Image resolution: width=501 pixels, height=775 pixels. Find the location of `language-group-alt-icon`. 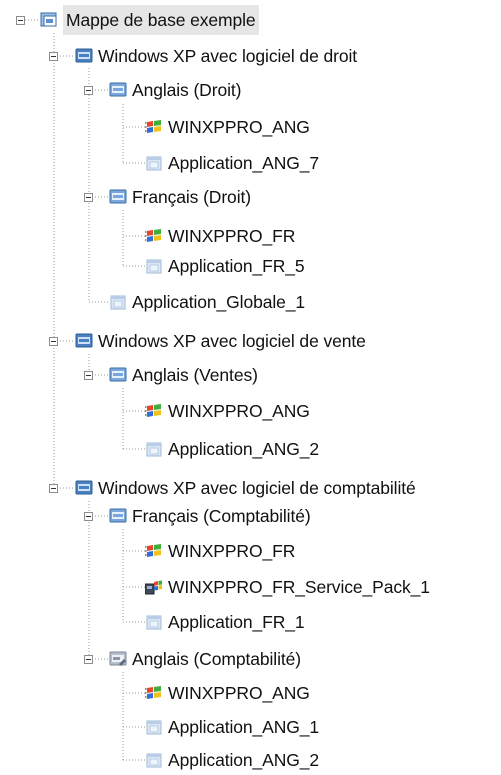

language-group-alt-icon is located at coordinates (118, 658).